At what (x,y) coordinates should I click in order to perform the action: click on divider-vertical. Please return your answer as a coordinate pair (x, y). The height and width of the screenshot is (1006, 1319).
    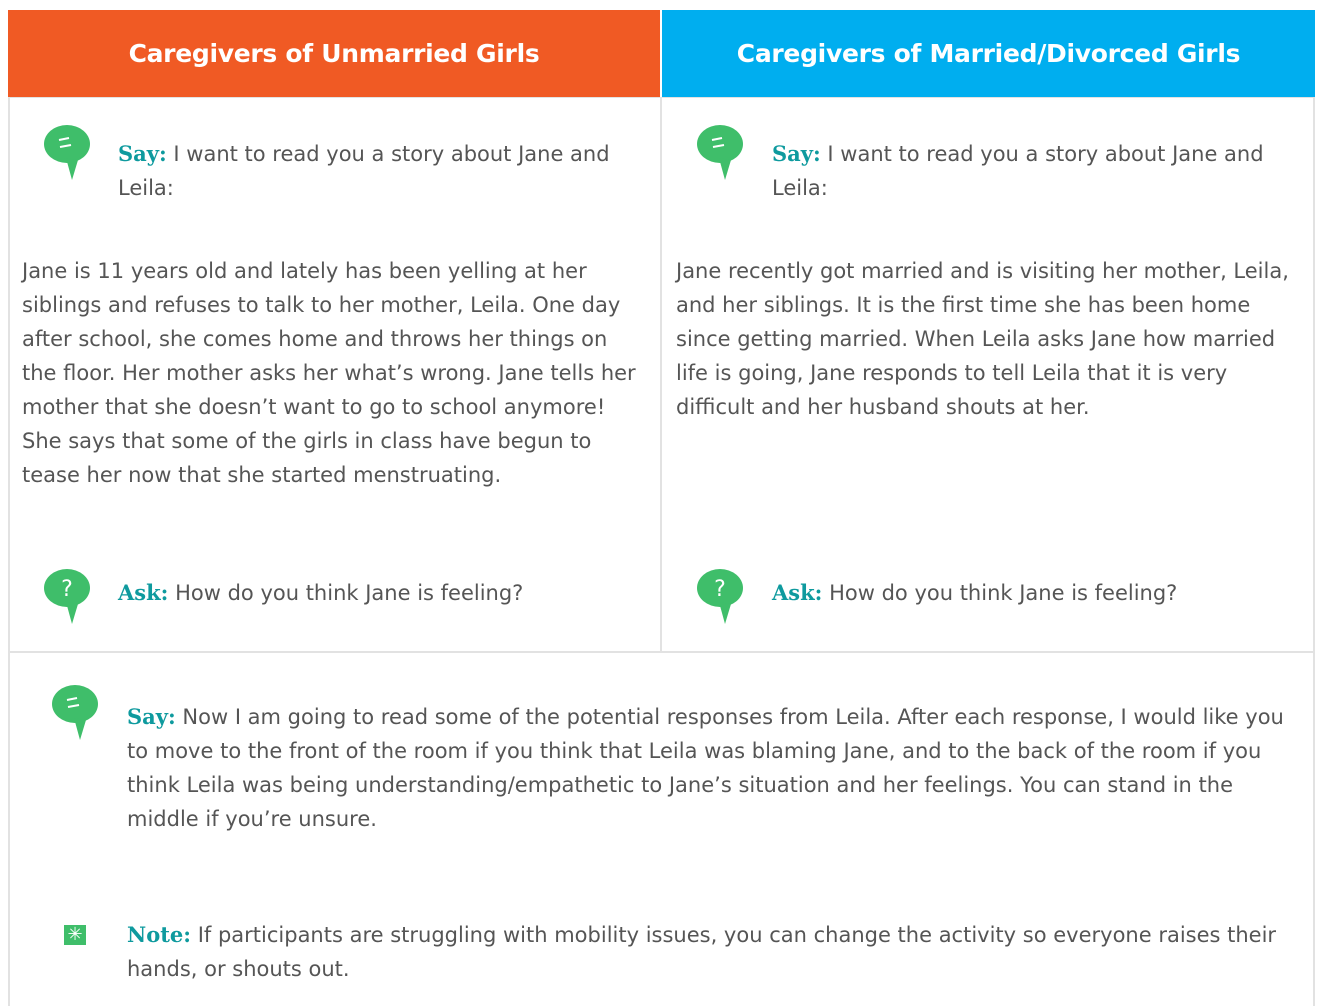
    Looking at the image, I should click on (661, 374).